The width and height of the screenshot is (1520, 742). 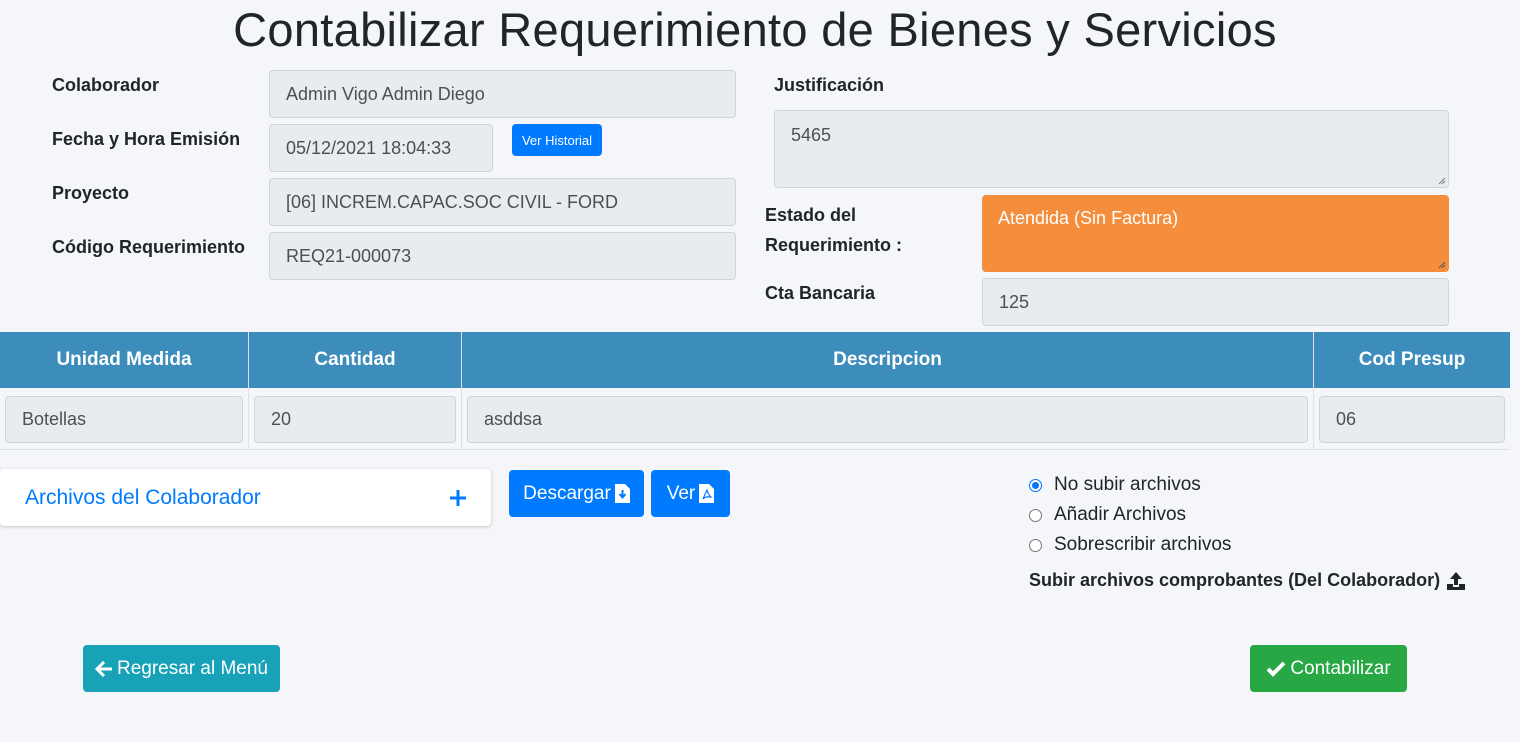 I want to click on proyecto-field: [06] INCREM.CAPAC.SOC CIVIL - FORD, so click(x=502, y=202).